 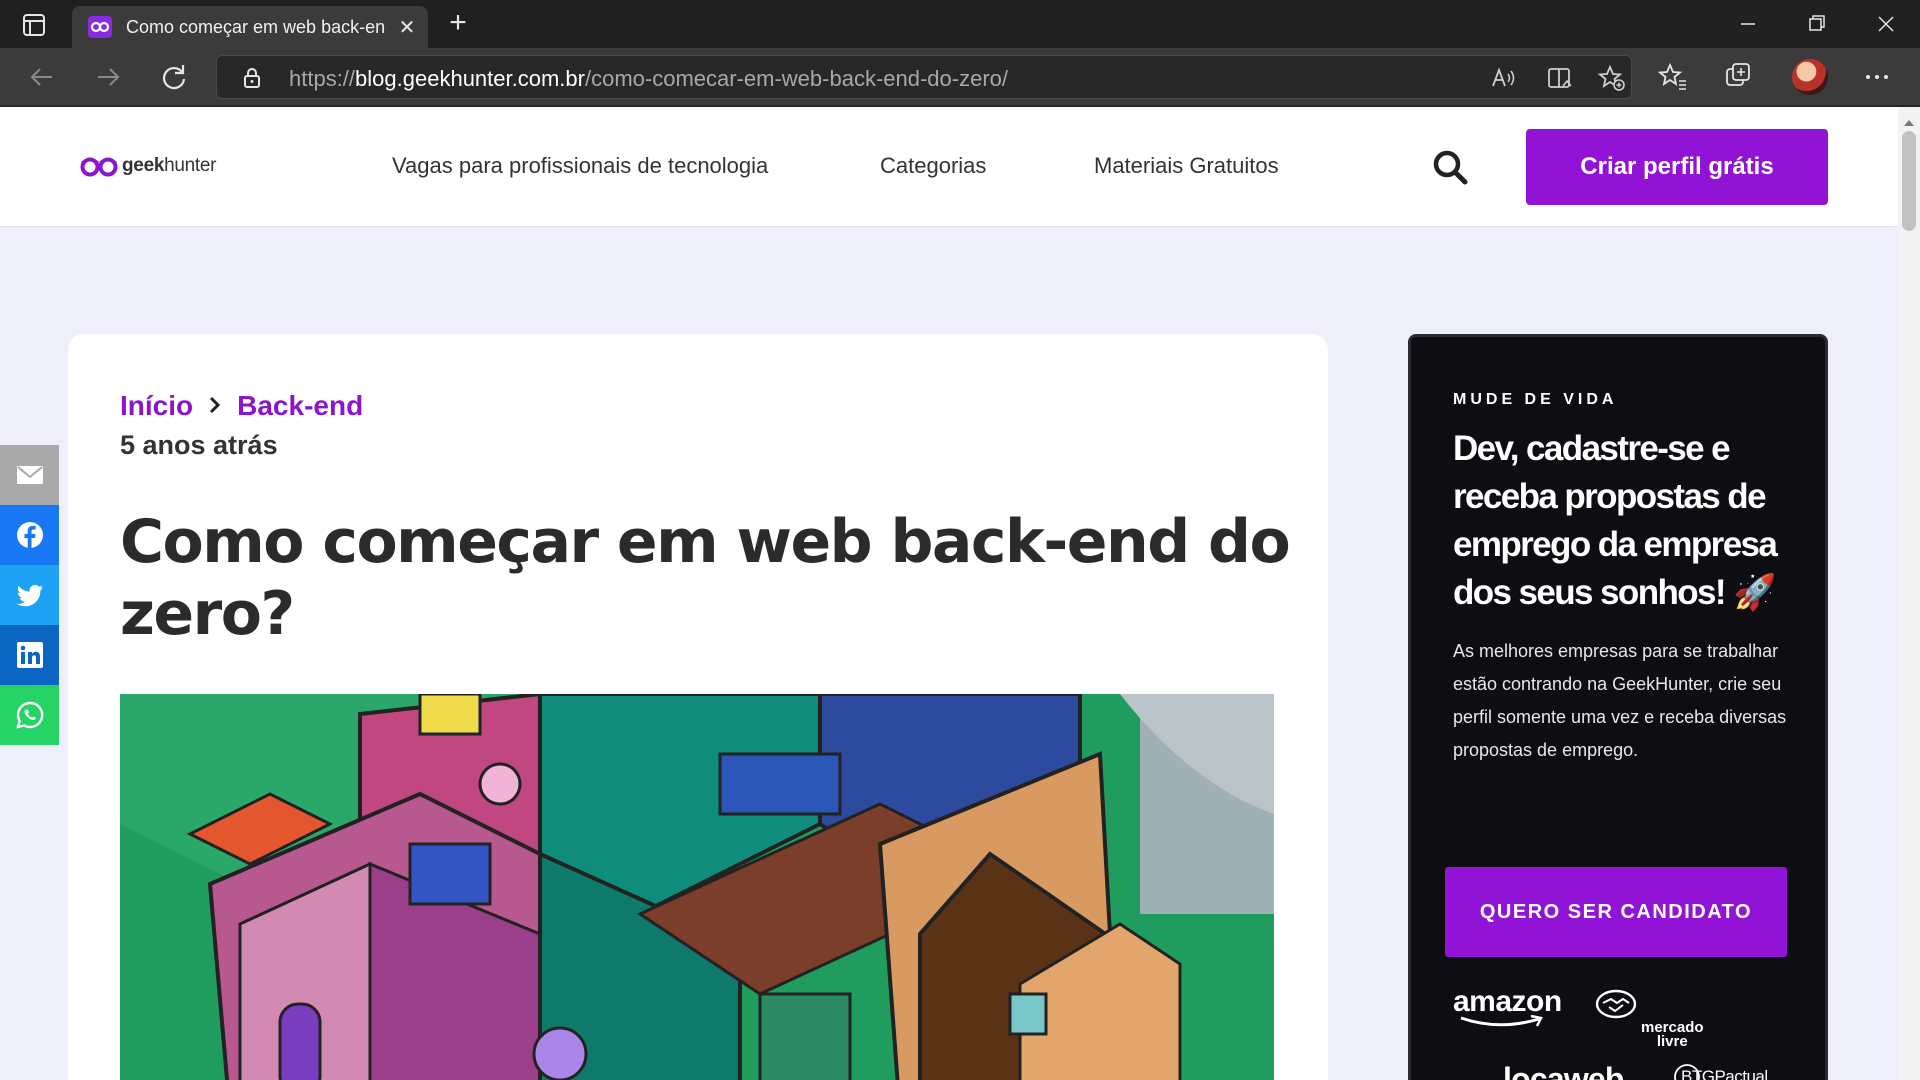 I want to click on favorites-icon, so click(x=1673, y=77).